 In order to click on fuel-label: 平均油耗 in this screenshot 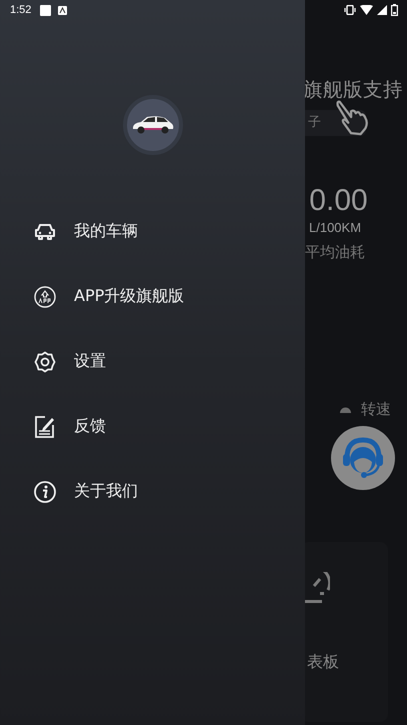, I will do `click(335, 252)`.